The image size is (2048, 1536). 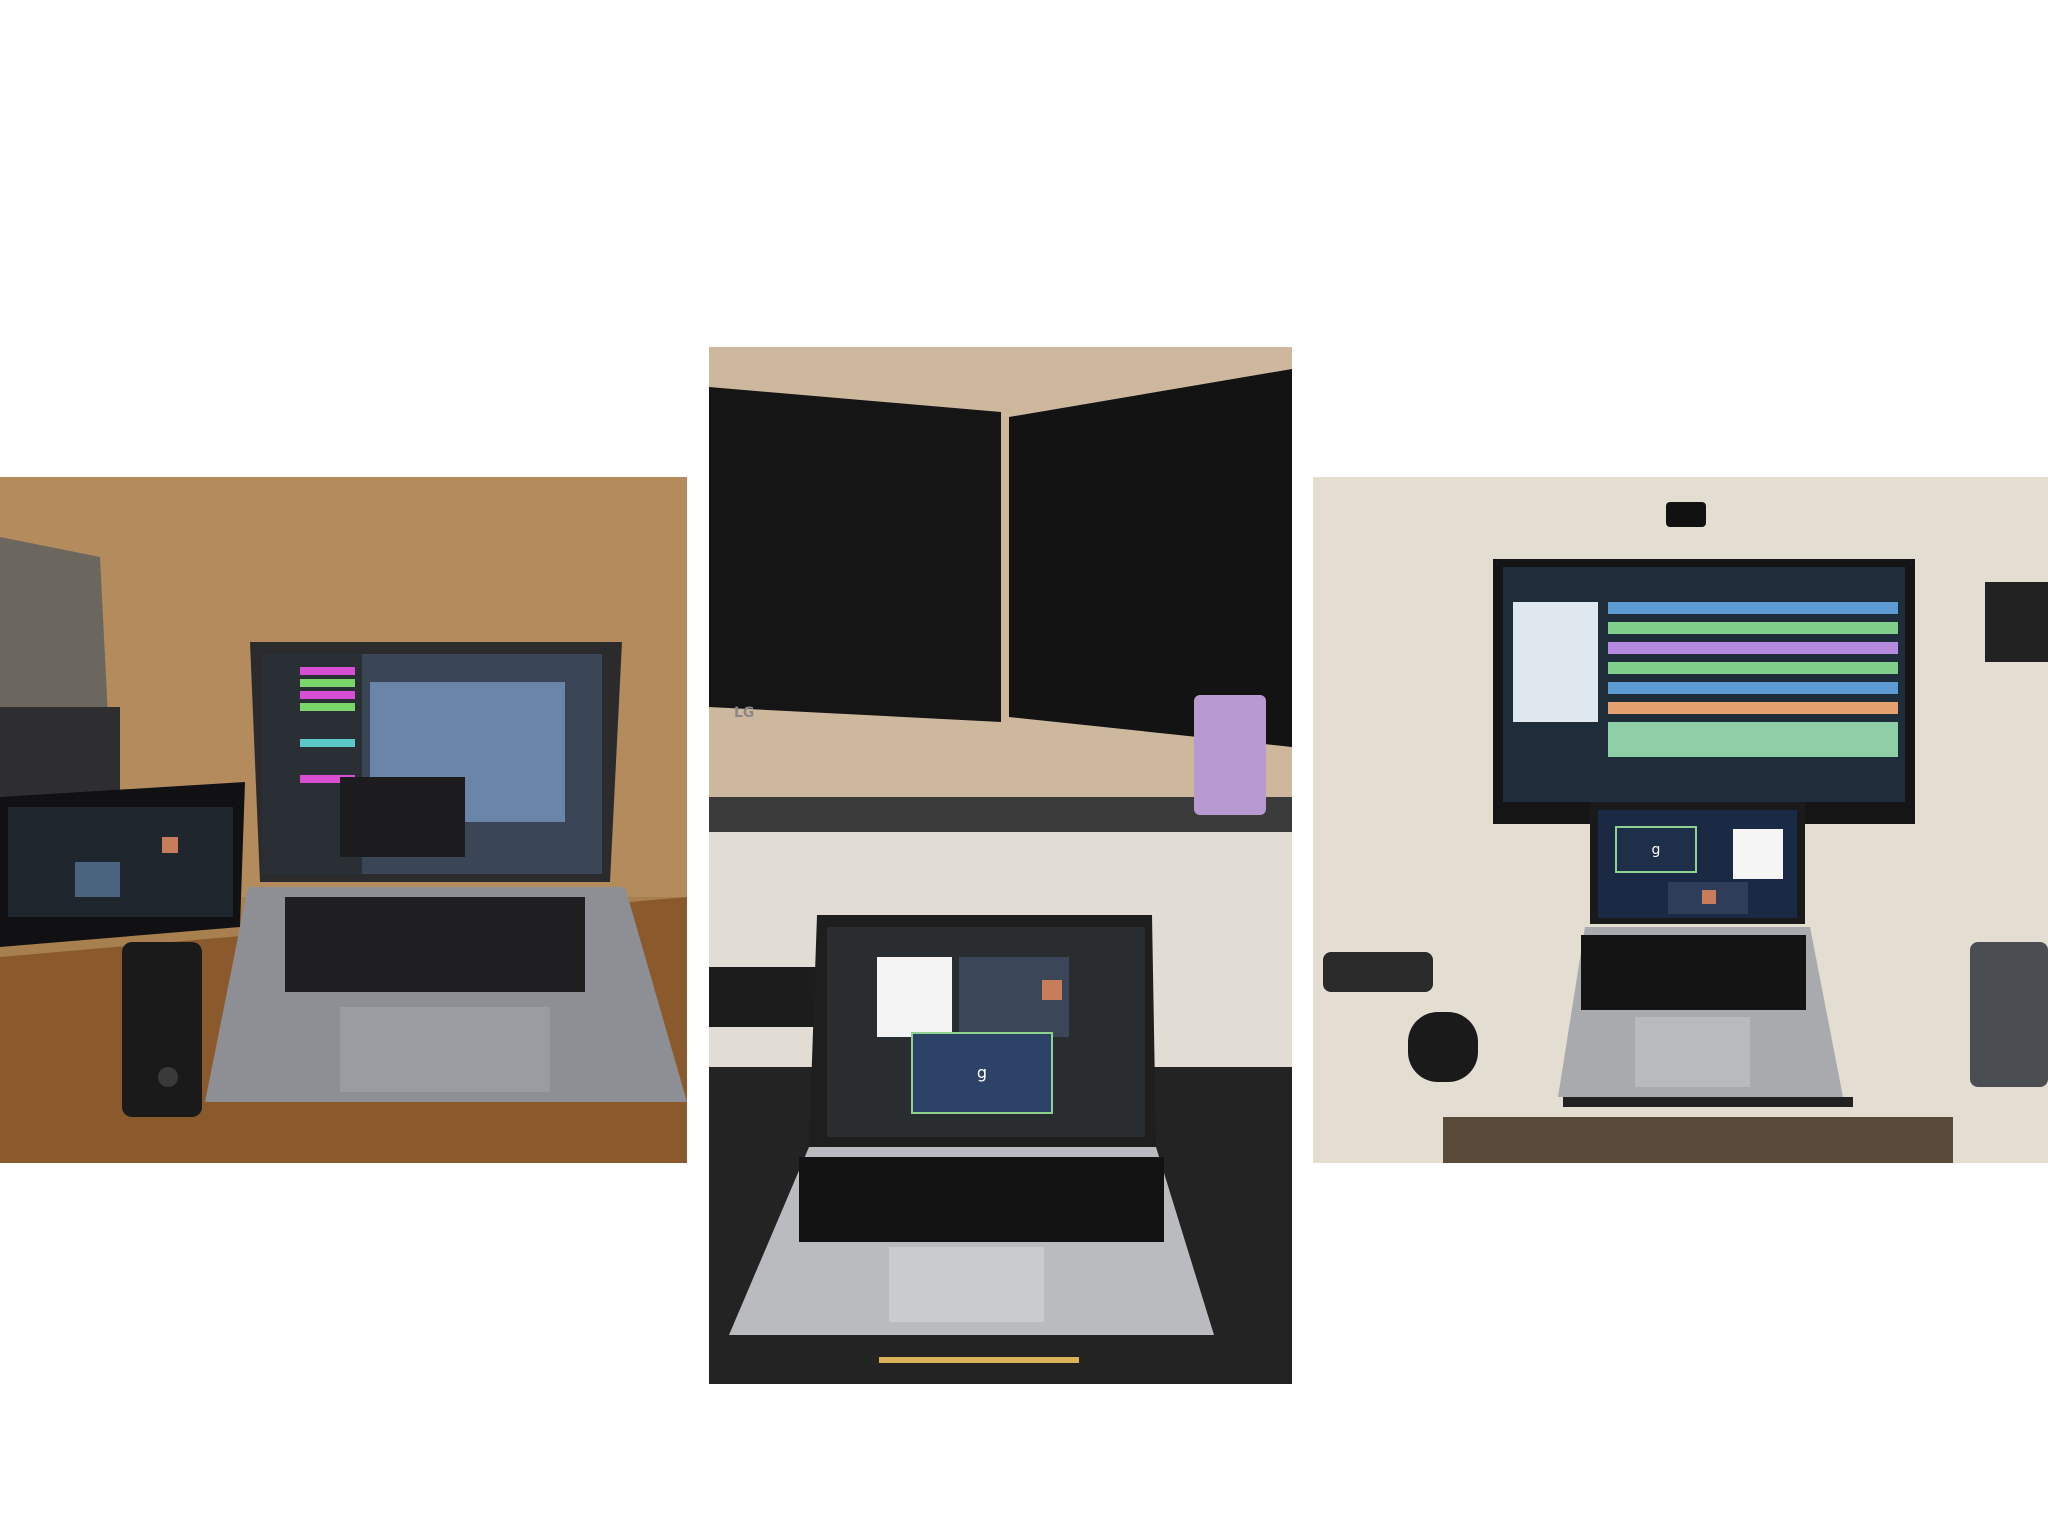 I want to click on background-monitor, so click(x=60, y=752).